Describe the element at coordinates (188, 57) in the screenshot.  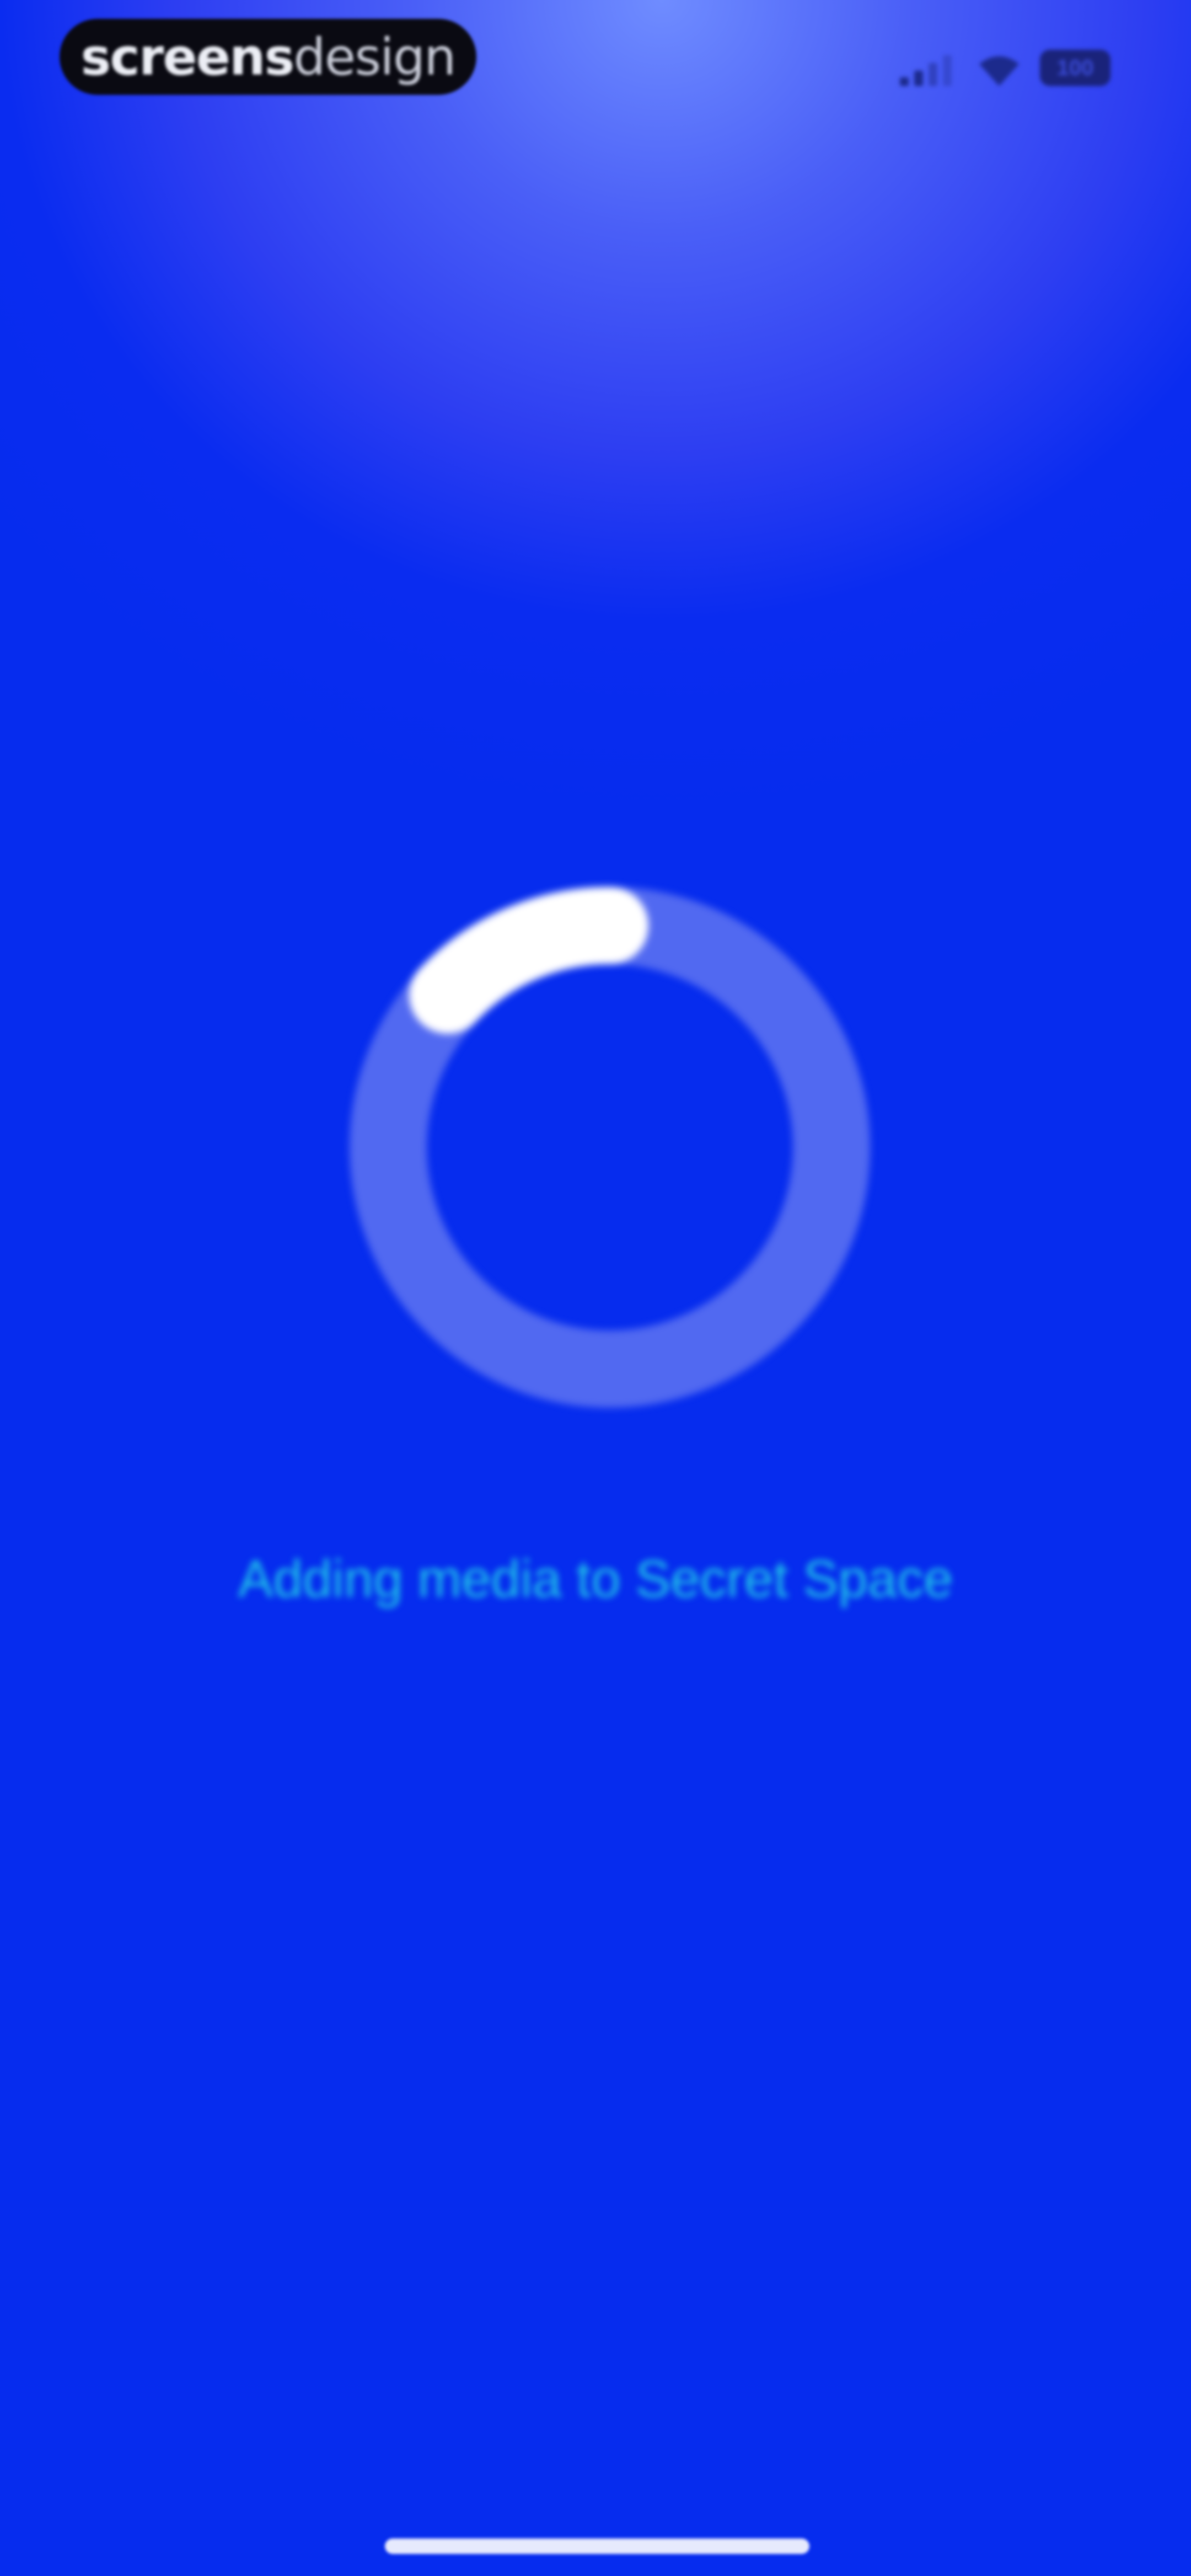
I see `brand-logo-bold: screens` at that location.